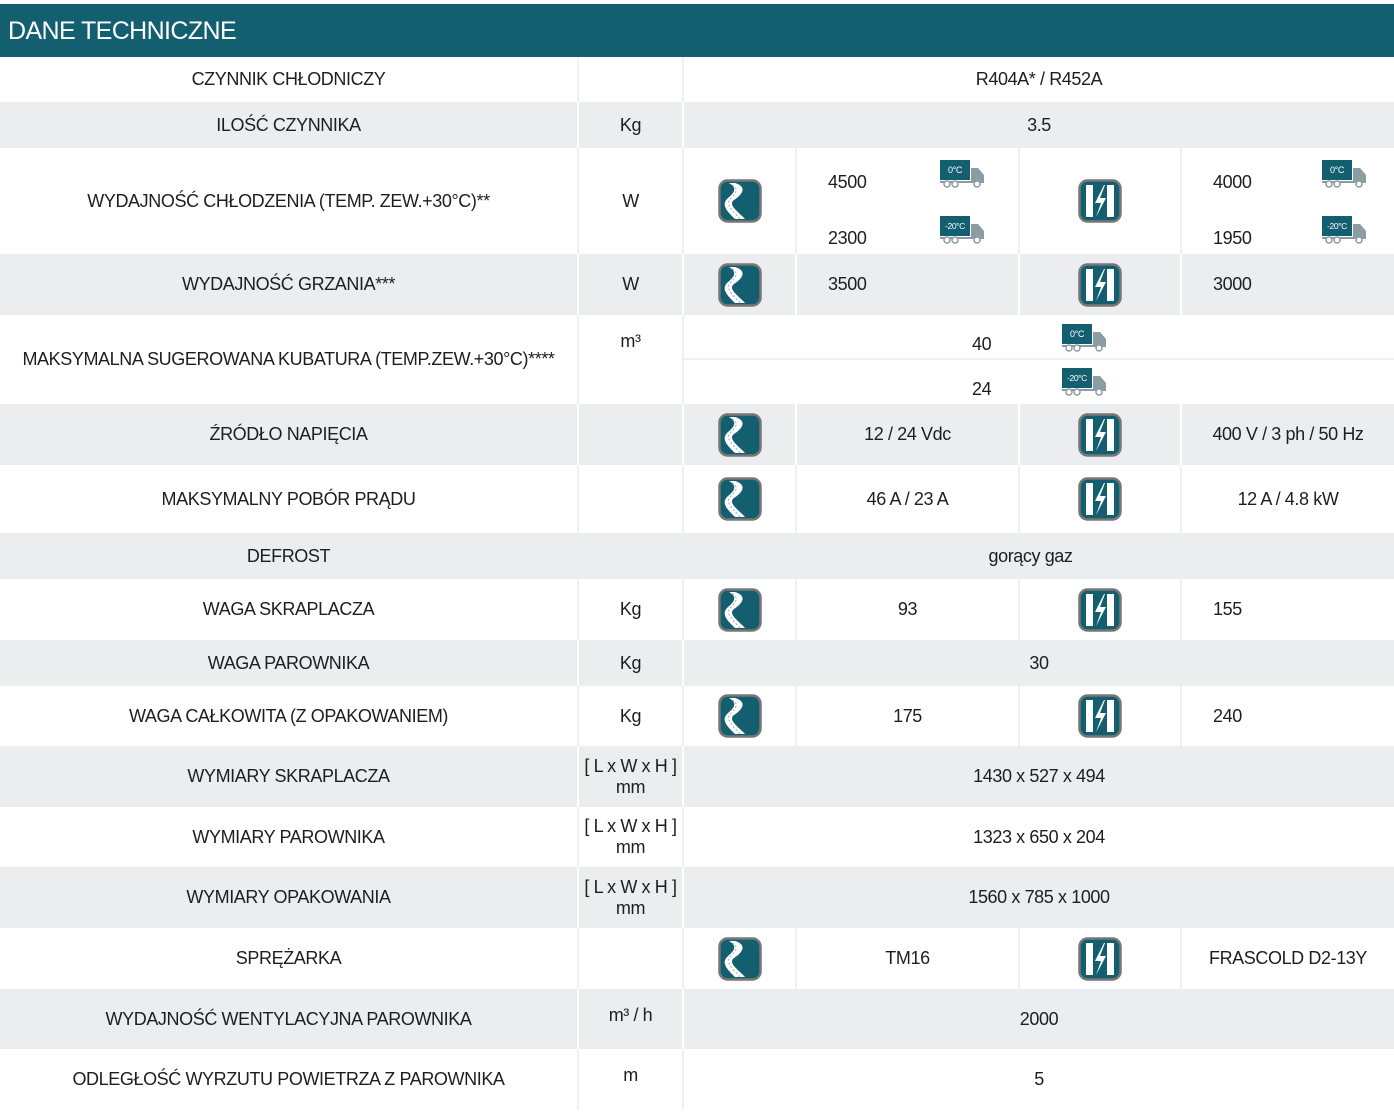 The image size is (1394, 1120). I want to click on row-label: WYDAJNOŚĆ GRZANIA***, so click(288, 284).